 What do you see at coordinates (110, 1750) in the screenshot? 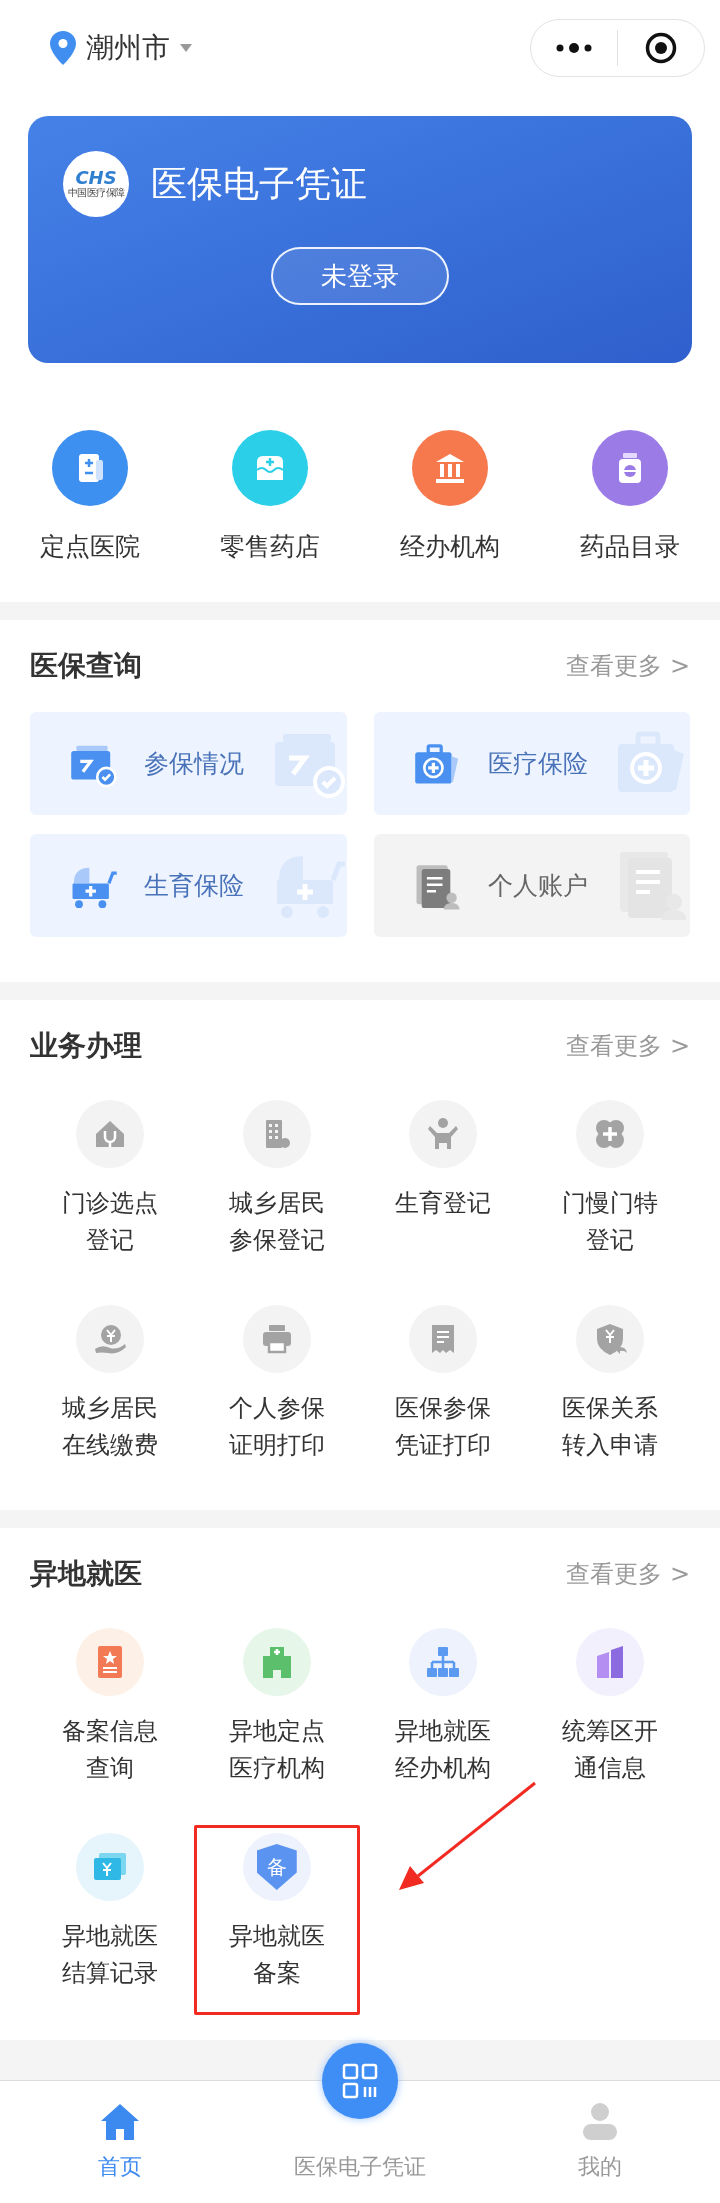
I see `service-label: 备案信息查询` at bounding box center [110, 1750].